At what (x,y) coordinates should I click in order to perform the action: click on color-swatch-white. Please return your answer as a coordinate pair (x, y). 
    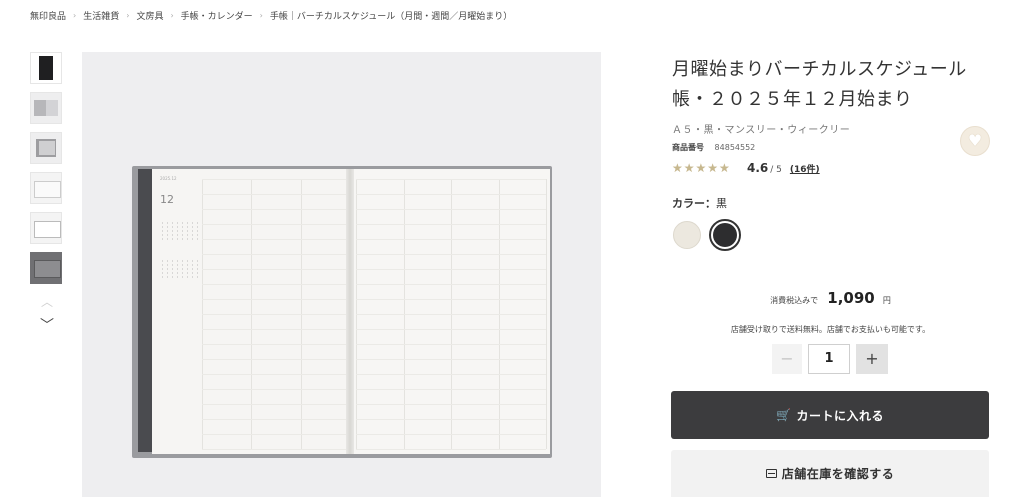
    Looking at the image, I should click on (687, 235).